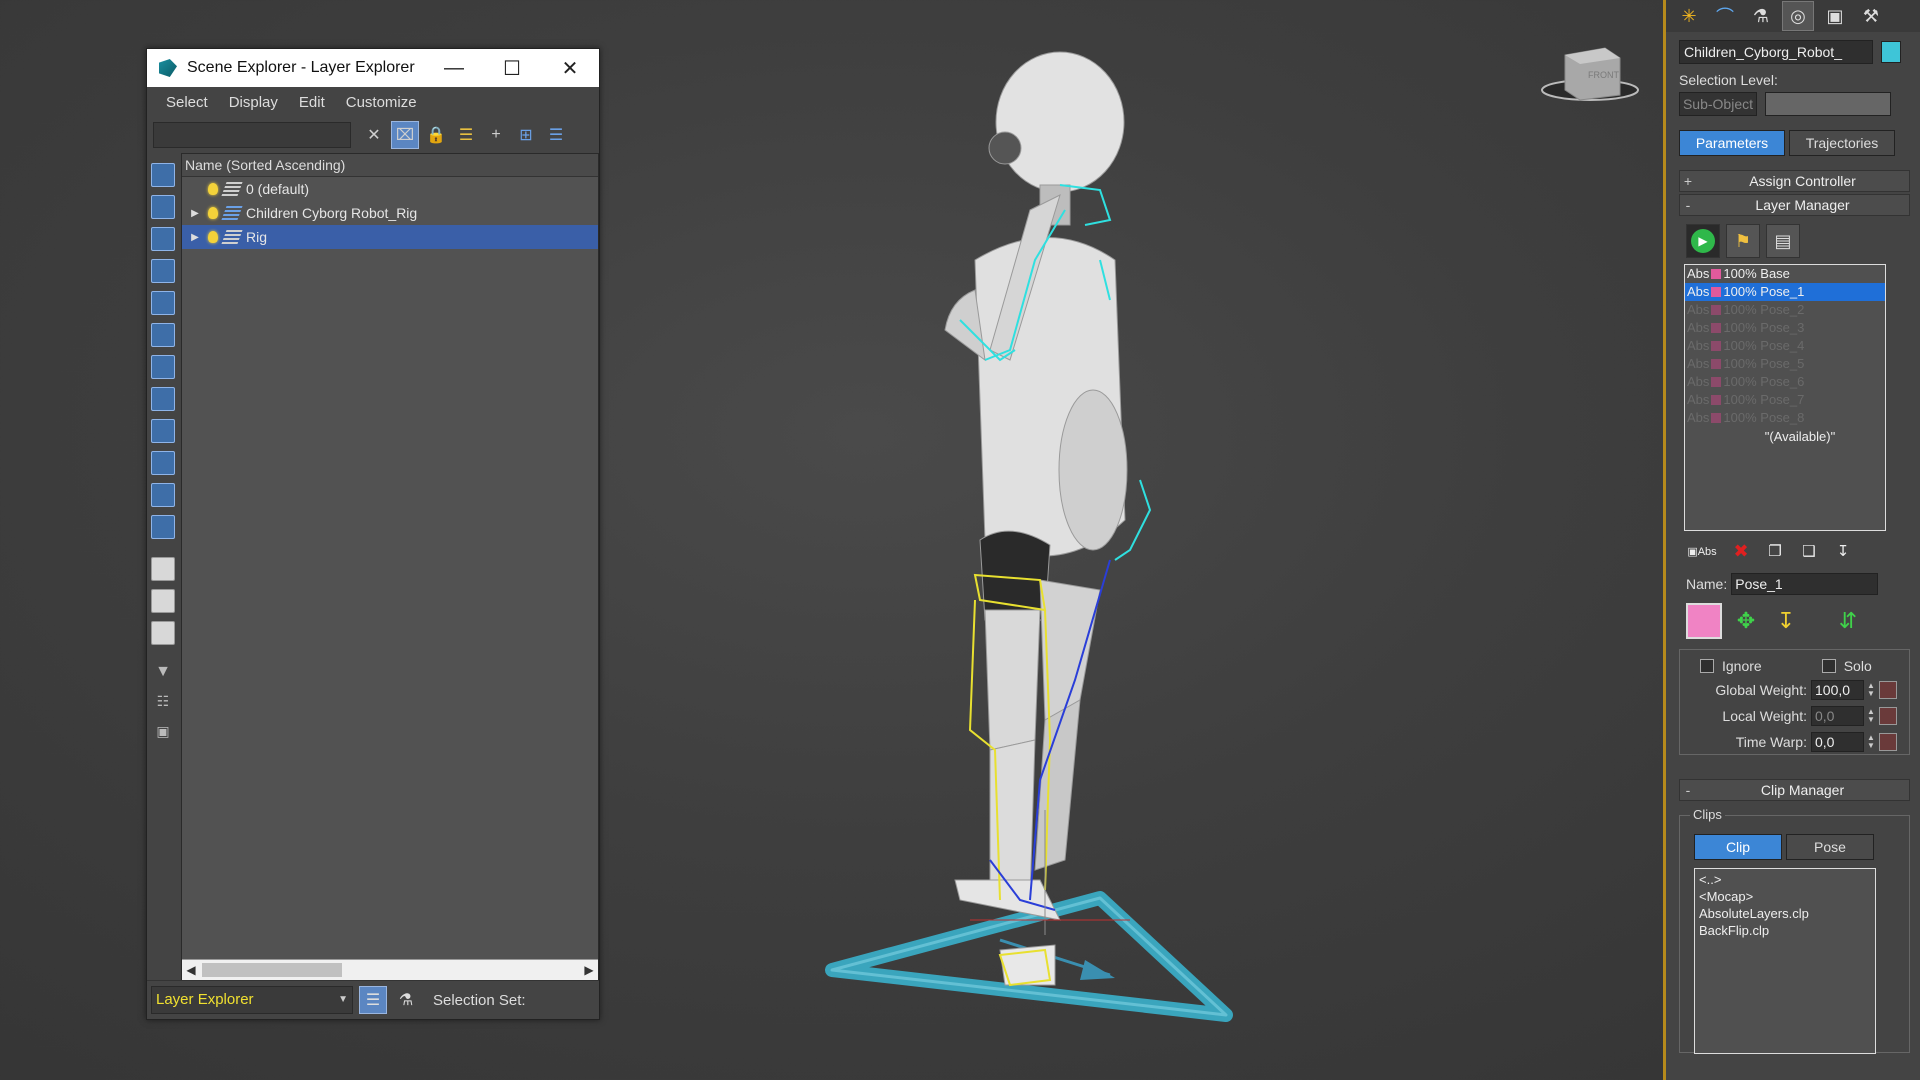  I want to click on column-header-name: Name (Sorted Ascending), so click(390, 165).